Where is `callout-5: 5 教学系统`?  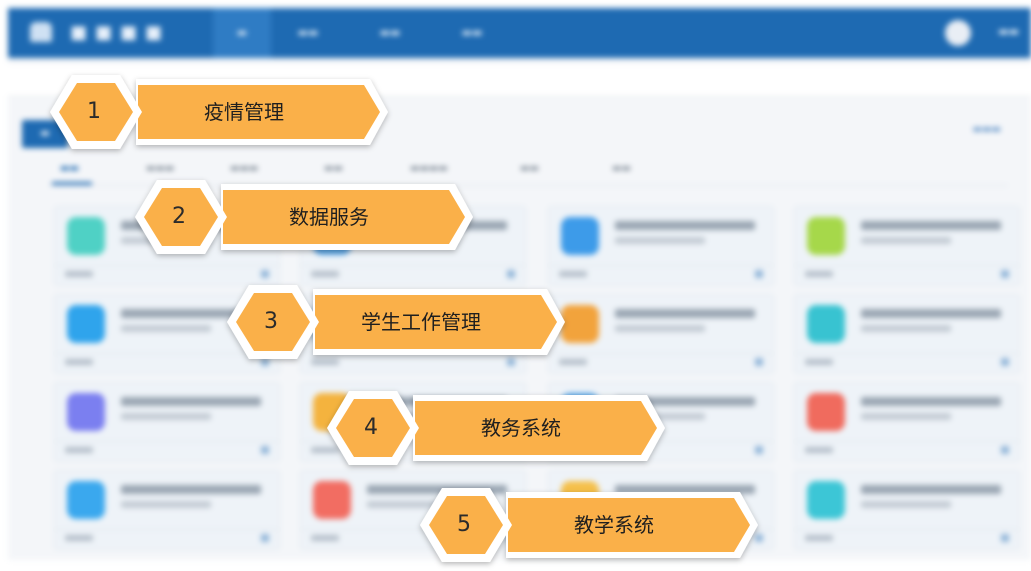 callout-5: 5 教学系统 is located at coordinates (588, 525).